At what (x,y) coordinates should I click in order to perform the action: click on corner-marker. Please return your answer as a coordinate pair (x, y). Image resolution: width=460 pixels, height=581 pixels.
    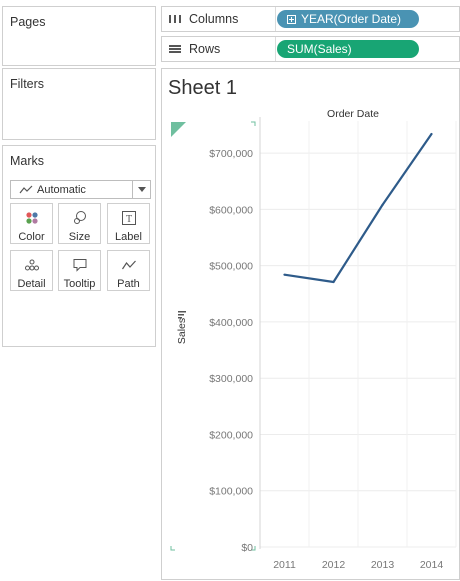
    Looking at the image, I should click on (178, 129).